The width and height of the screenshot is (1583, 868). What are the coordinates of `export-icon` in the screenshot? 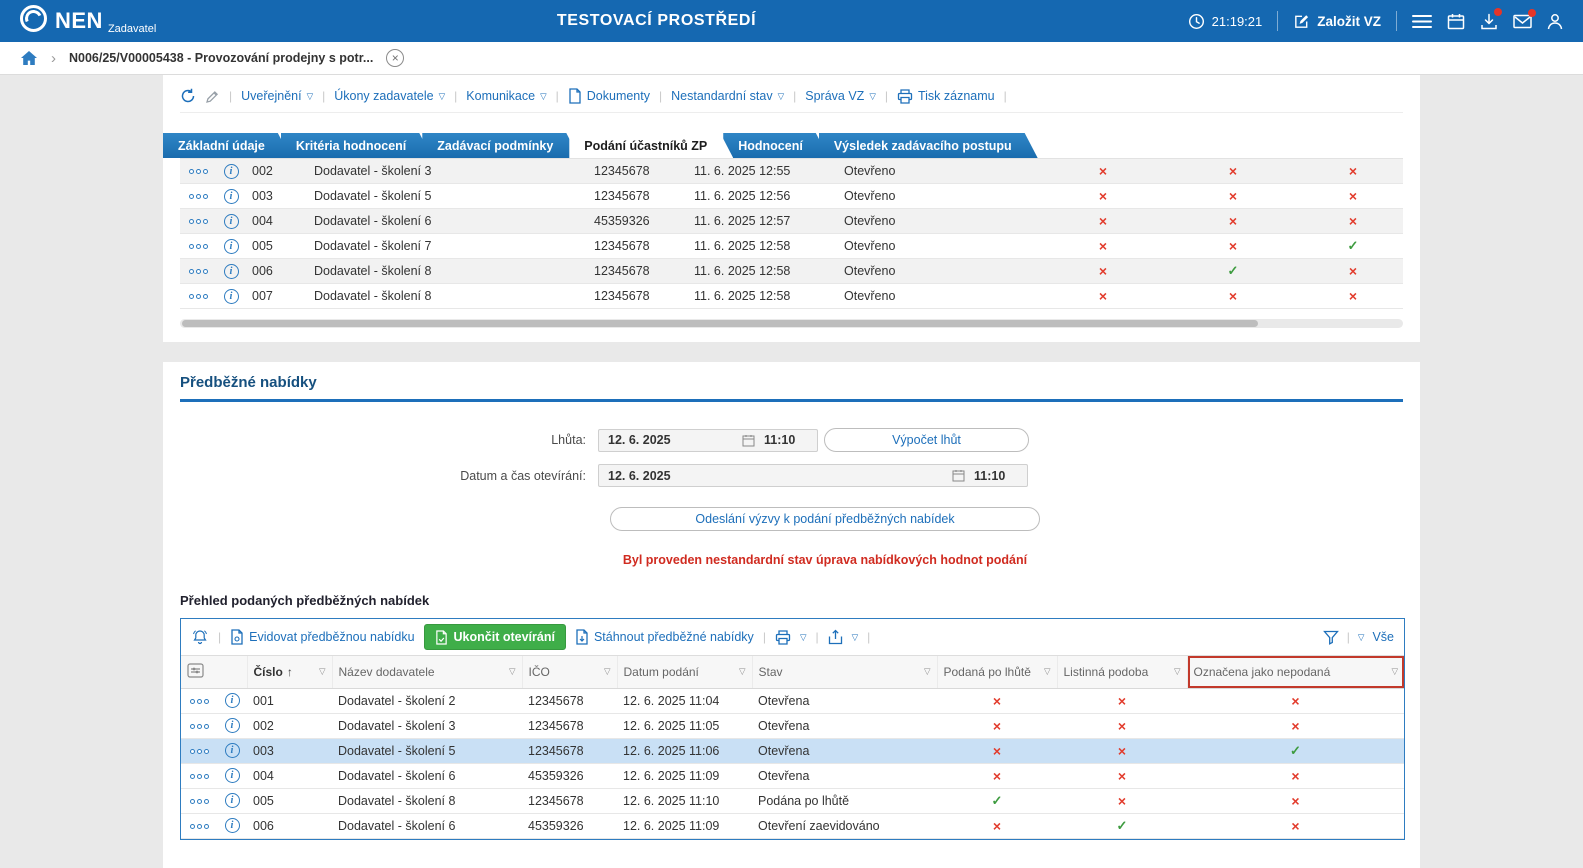 It's located at (835, 637).